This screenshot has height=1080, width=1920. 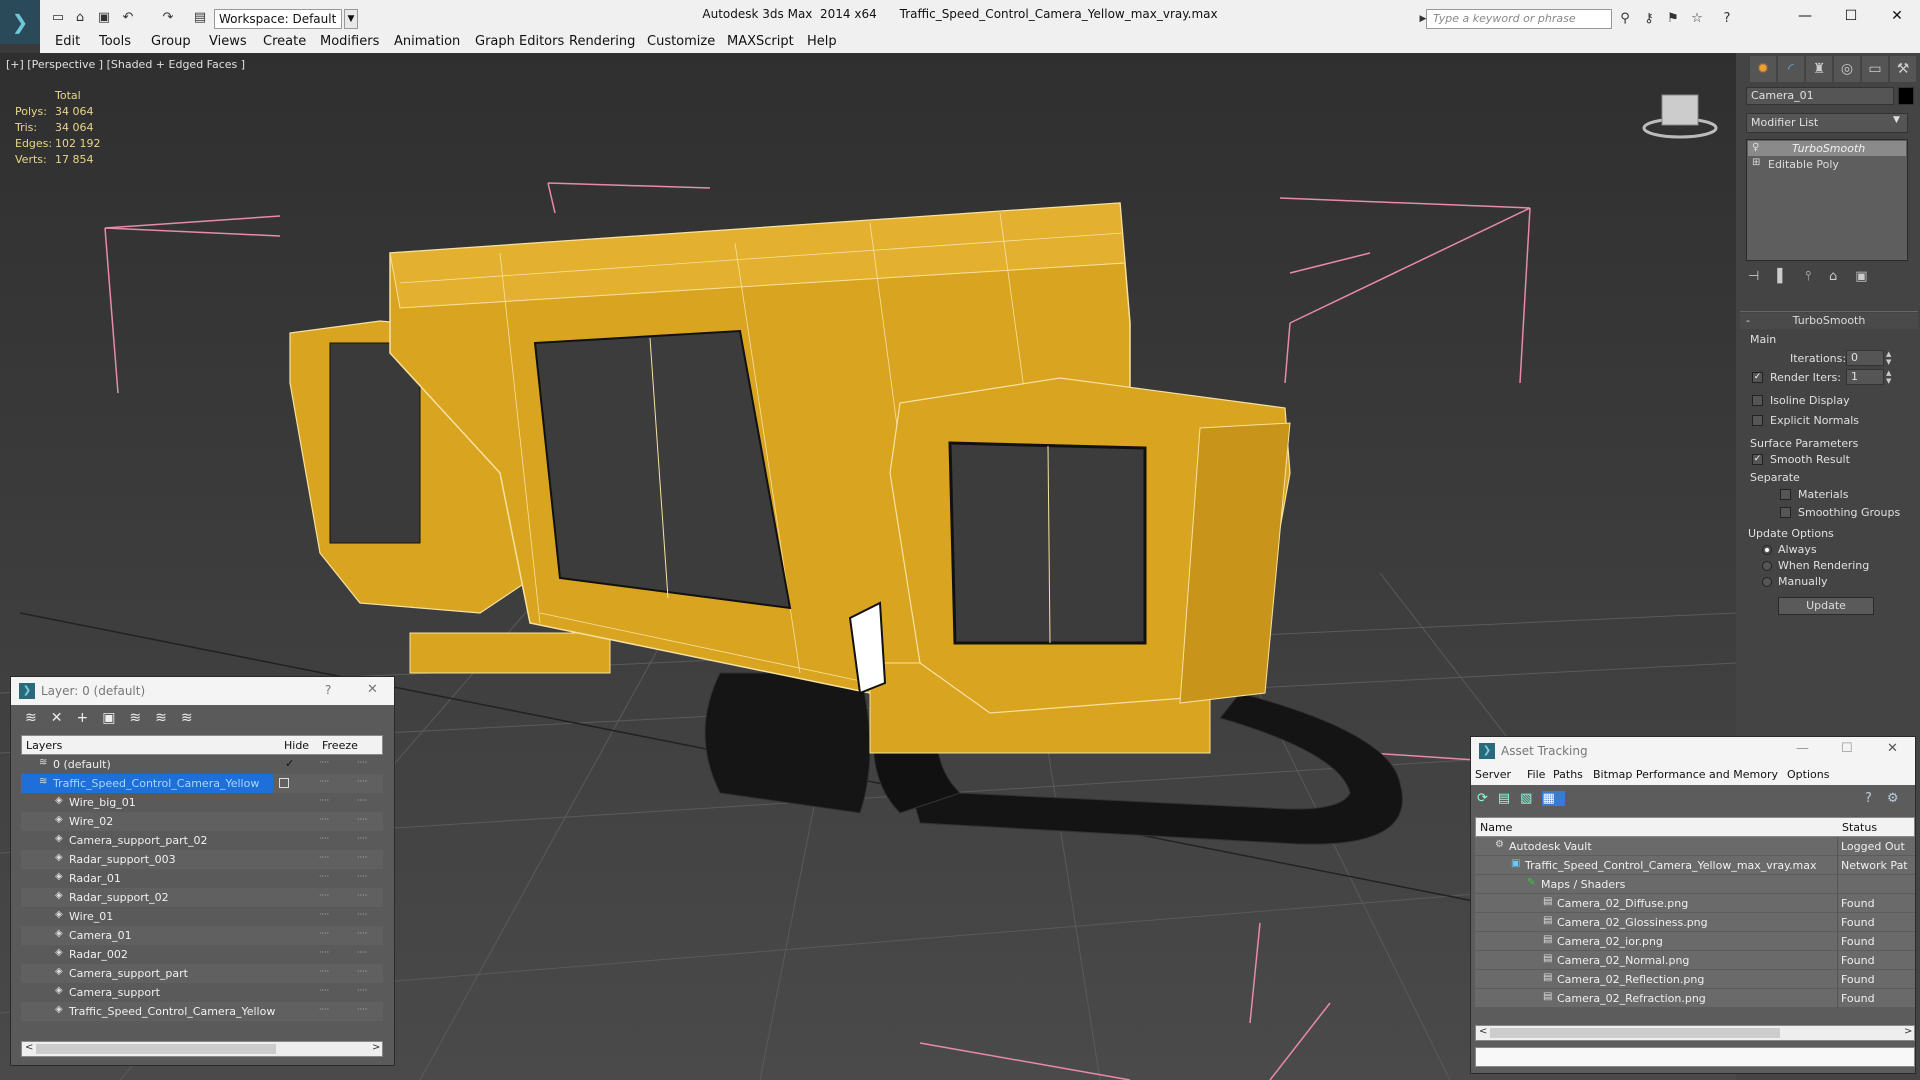 I want to click on hierarchy-tab-icon: ♜, so click(x=1819, y=69).